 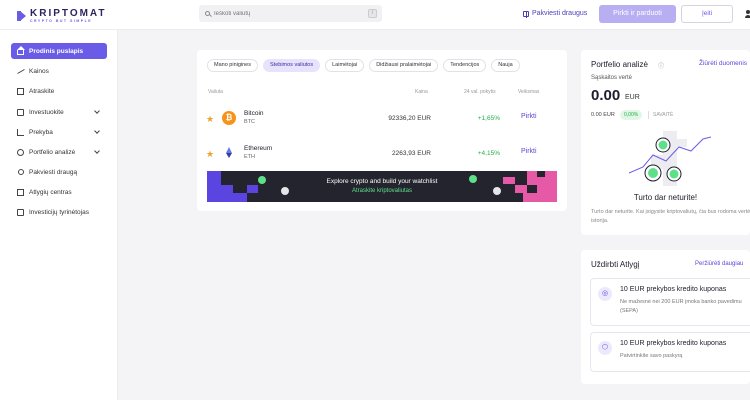 What do you see at coordinates (59, 71) in the screenshot?
I see `sidebar-item-prices: Kainos` at bounding box center [59, 71].